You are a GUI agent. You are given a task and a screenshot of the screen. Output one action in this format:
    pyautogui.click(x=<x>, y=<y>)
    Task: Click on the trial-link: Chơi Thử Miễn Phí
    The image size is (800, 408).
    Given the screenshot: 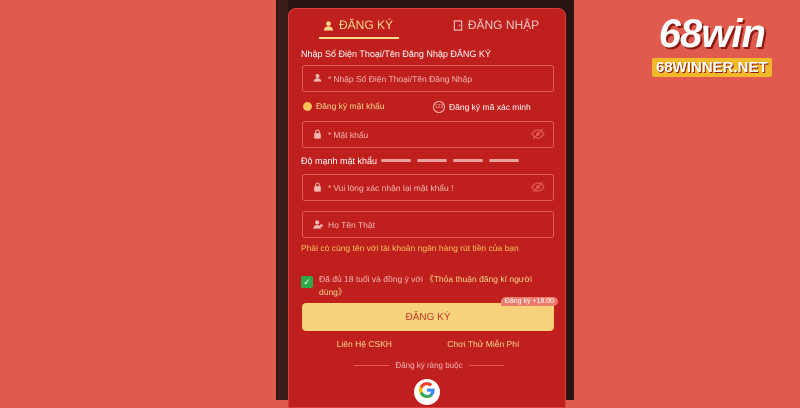 What is the action you would take?
    pyautogui.click(x=483, y=344)
    